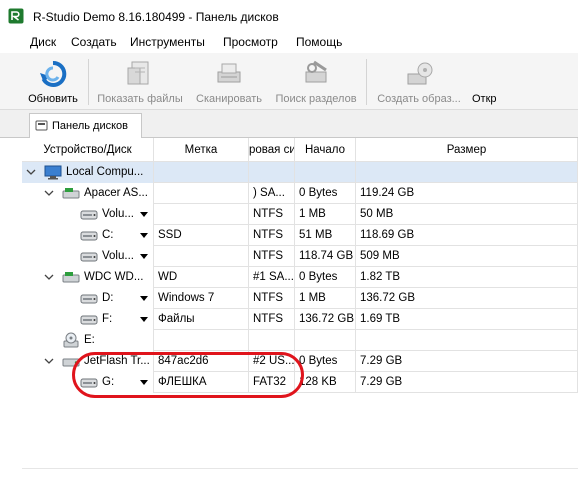 This screenshot has width=578, height=485. What do you see at coordinates (272, 172) in the screenshot?
I see `filesystem-cell` at bounding box center [272, 172].